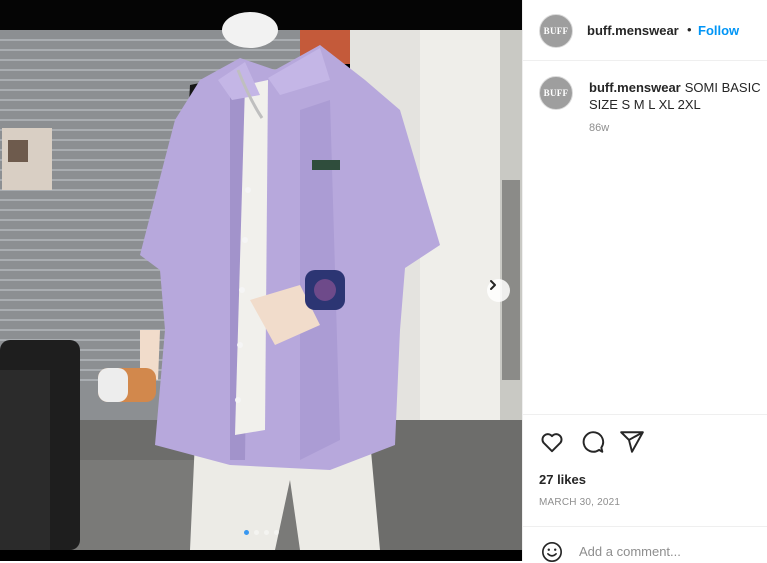 Image resolution: width=767 pixels, height=563 pixels. I want to click on caption-avatar: BUFF, so click(556, 93).